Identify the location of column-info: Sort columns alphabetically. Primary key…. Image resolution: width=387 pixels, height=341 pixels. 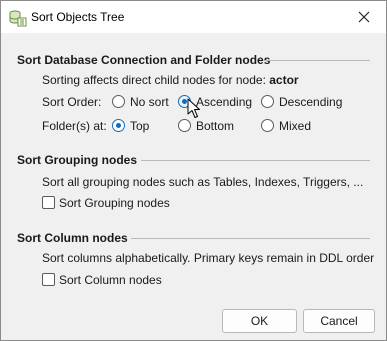
(208, 258).